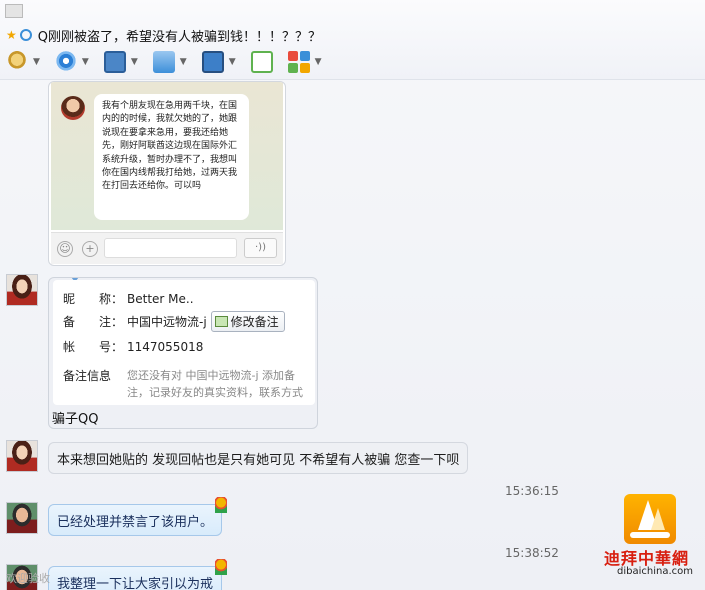  I want to click on account-value: 1147055018, so click(165, 347).